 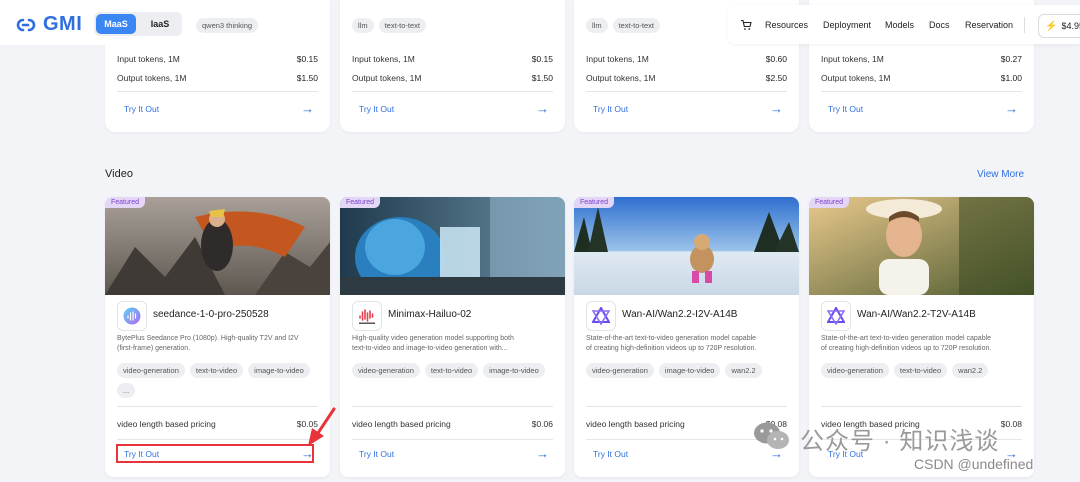 I want to click on cart-icon, so click(x=746, y=27).